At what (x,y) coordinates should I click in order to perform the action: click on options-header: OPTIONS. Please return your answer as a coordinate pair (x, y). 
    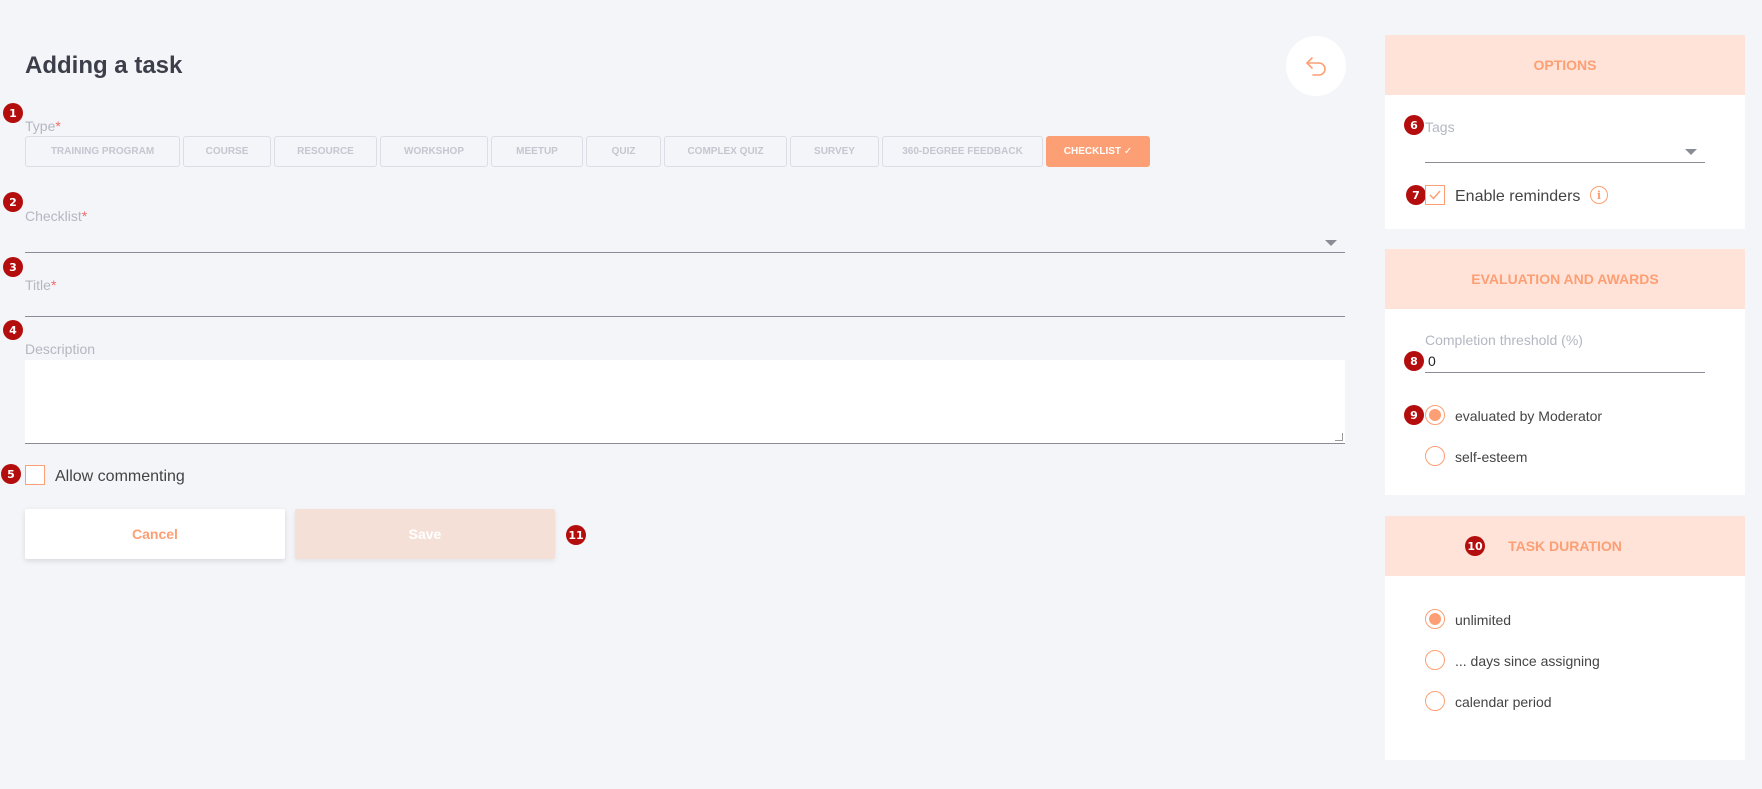
    Looking at the image, I should click on (1565, 65).